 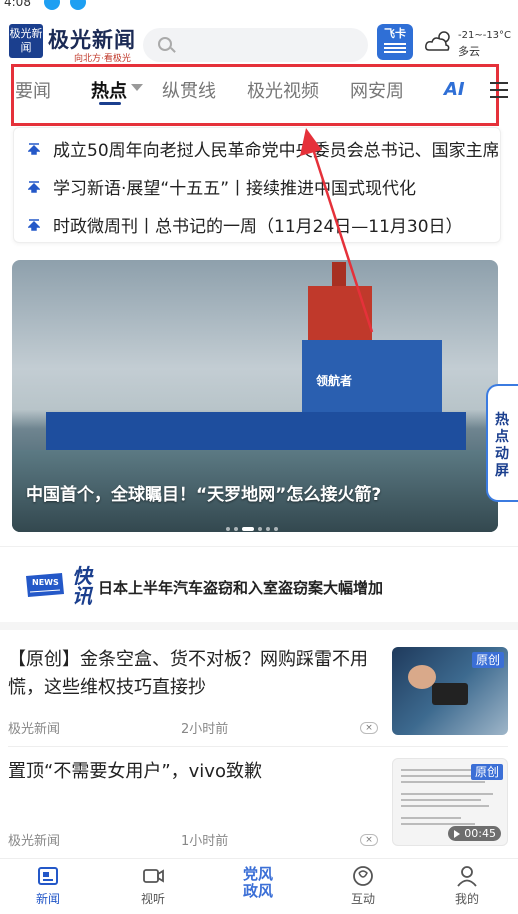 I want to click on fk-card-label: 飞卡, so click(x=395, y=33).